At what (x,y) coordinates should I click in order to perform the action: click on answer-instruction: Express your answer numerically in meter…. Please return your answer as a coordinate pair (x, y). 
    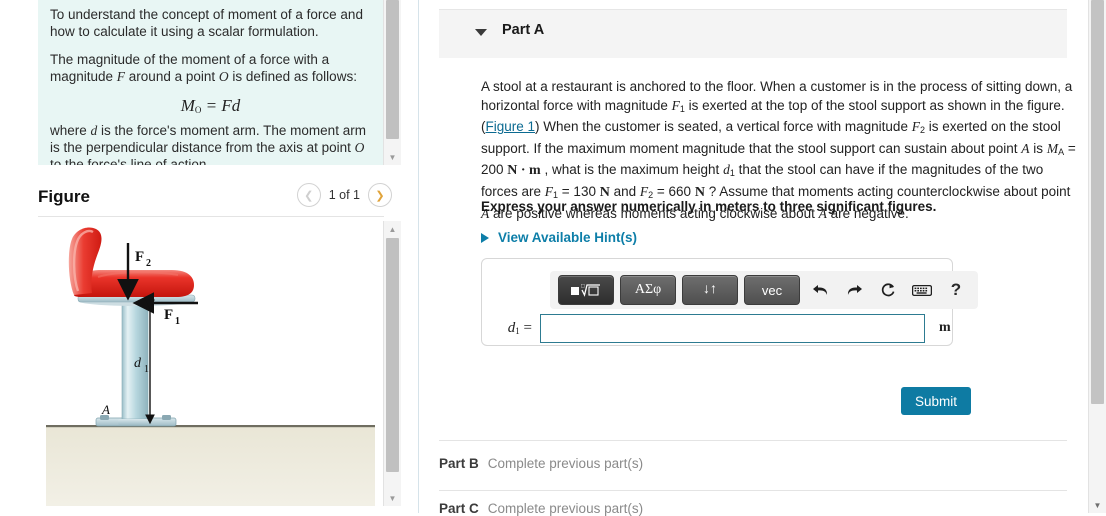
    Looking at the image, I should click on (709, 206).